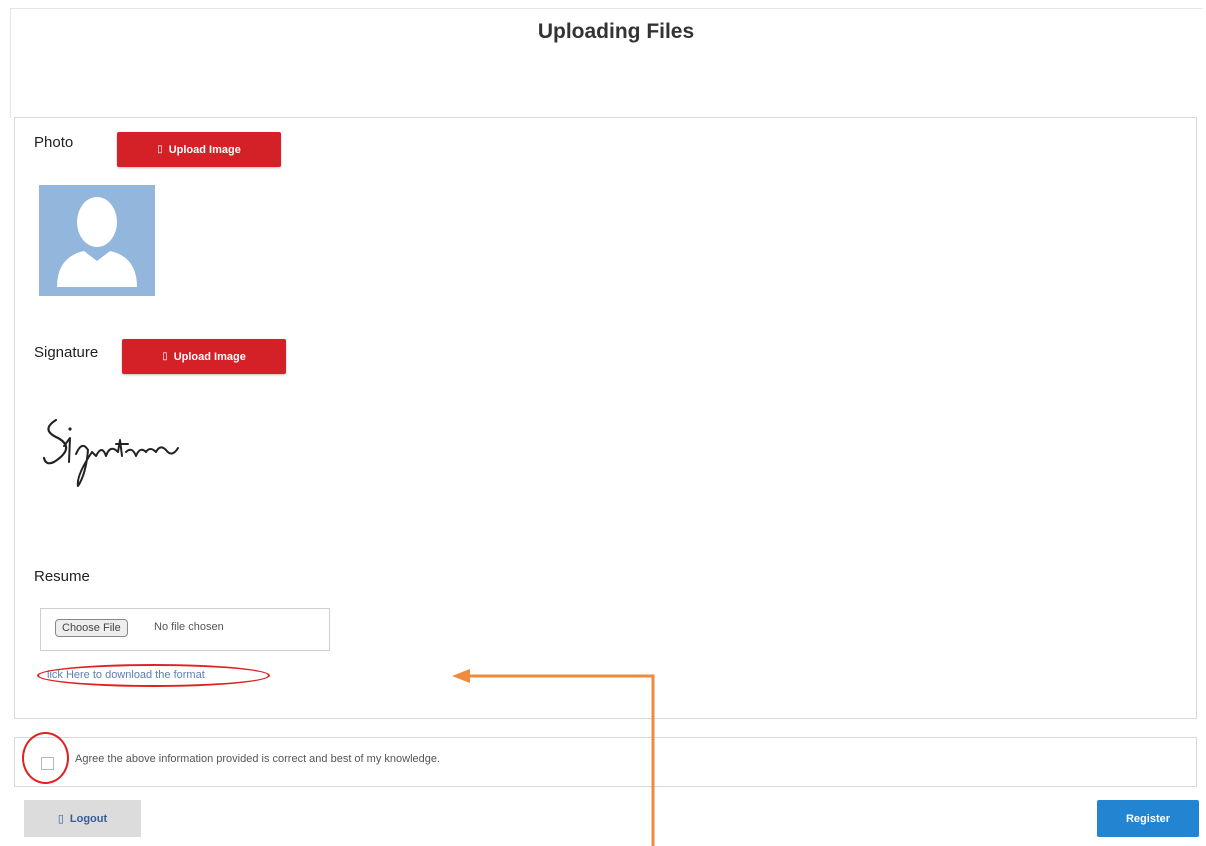  What do you see at coordinates (110, 452) in the screenshot?
I see `signature-image` at bounding box center [110, 452].